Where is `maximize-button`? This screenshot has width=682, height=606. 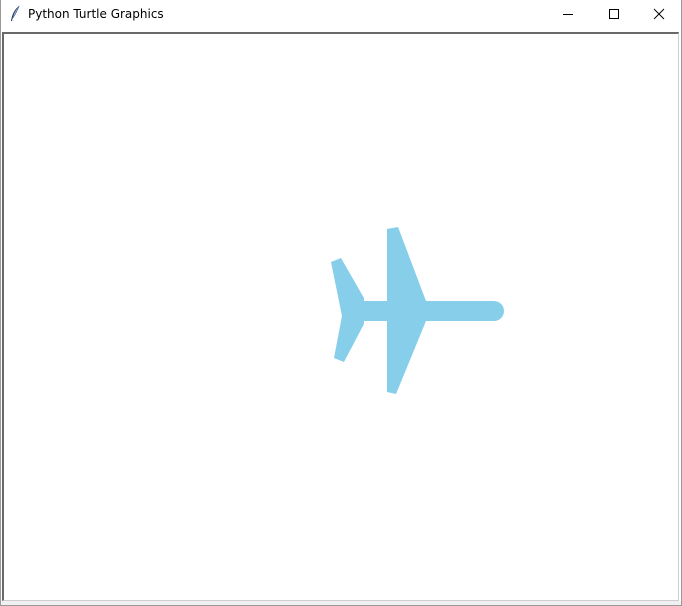
maximize-button is located at coordinates (614, 14).